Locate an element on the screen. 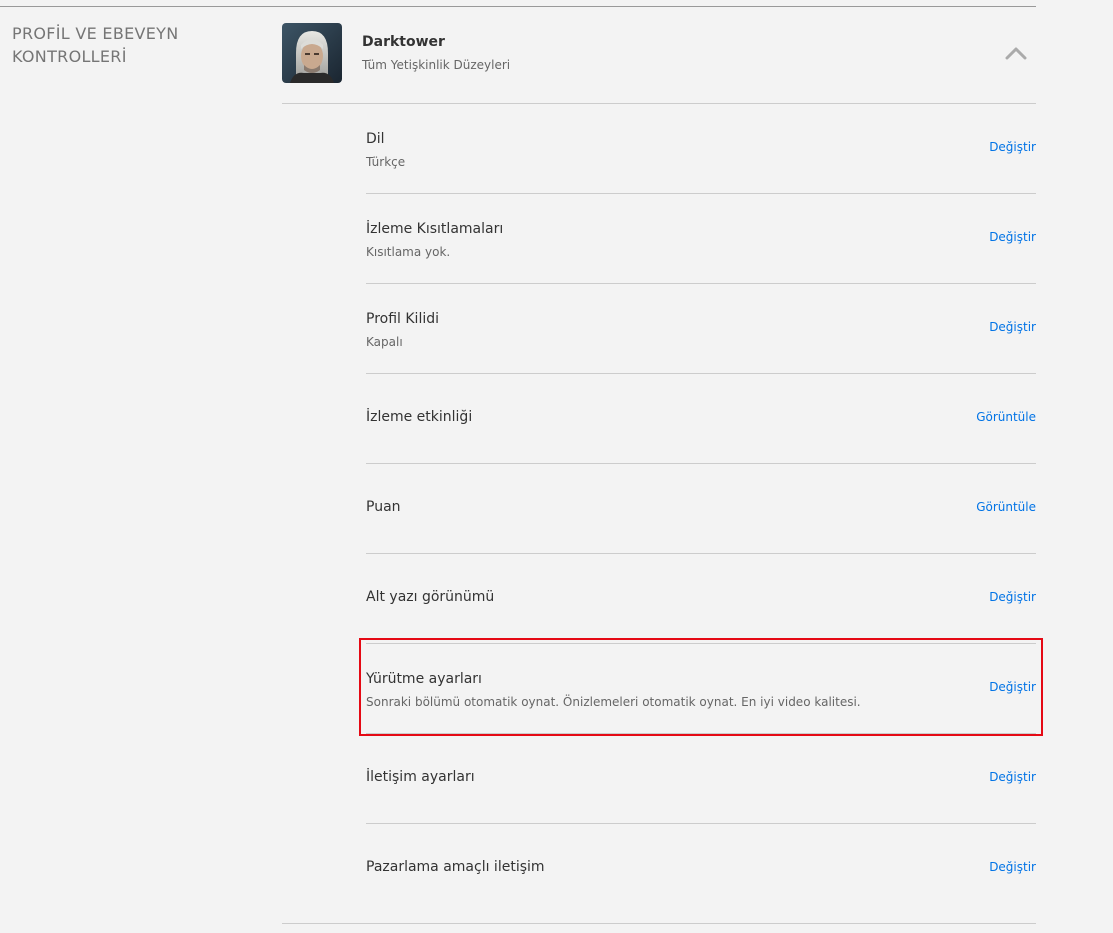 Image resolution: width=1113 pixels, height=933 pixels. avatar is located at coordinates (312, 53).